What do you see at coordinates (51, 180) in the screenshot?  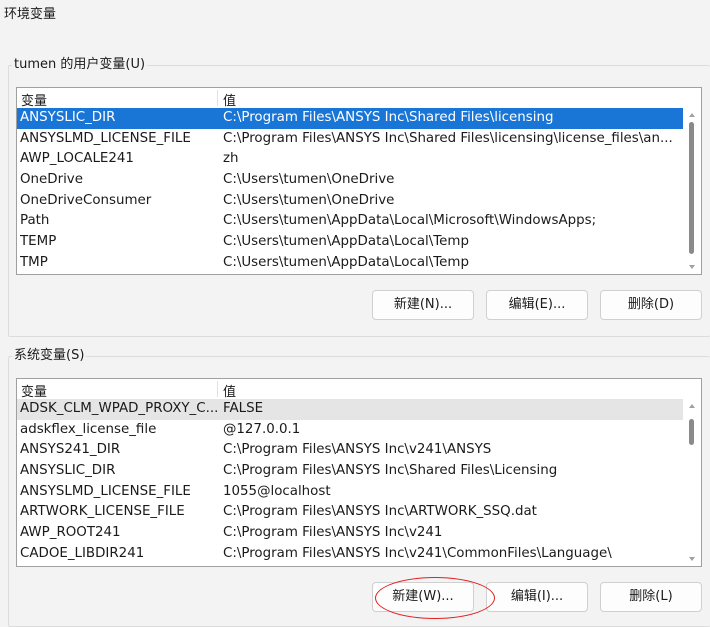 I see `variable-name: OneDrive` at bounding box center [51, 180].